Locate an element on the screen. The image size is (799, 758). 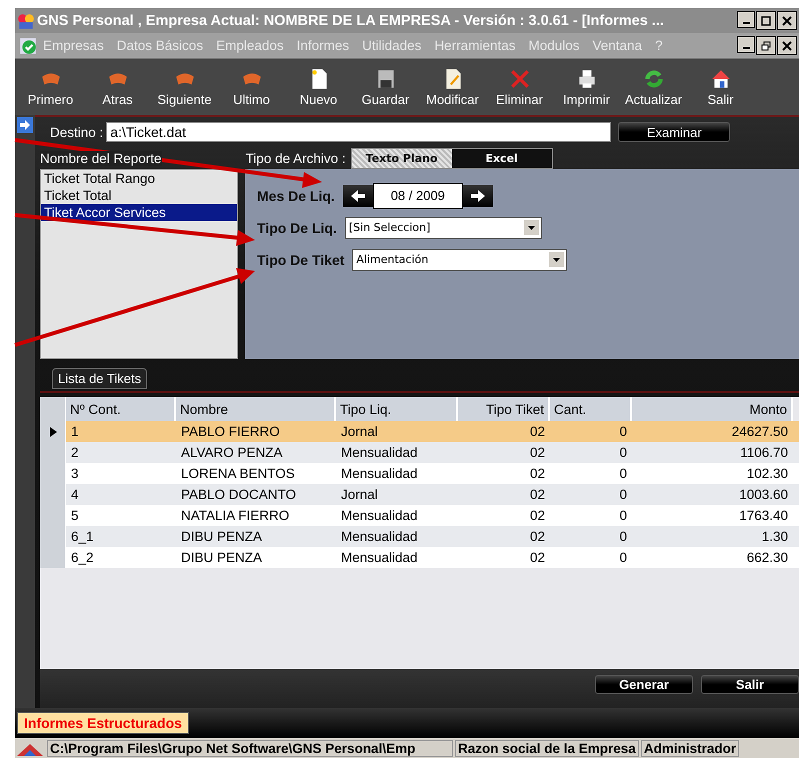
printer-icon is located at coordinates (586, 79).